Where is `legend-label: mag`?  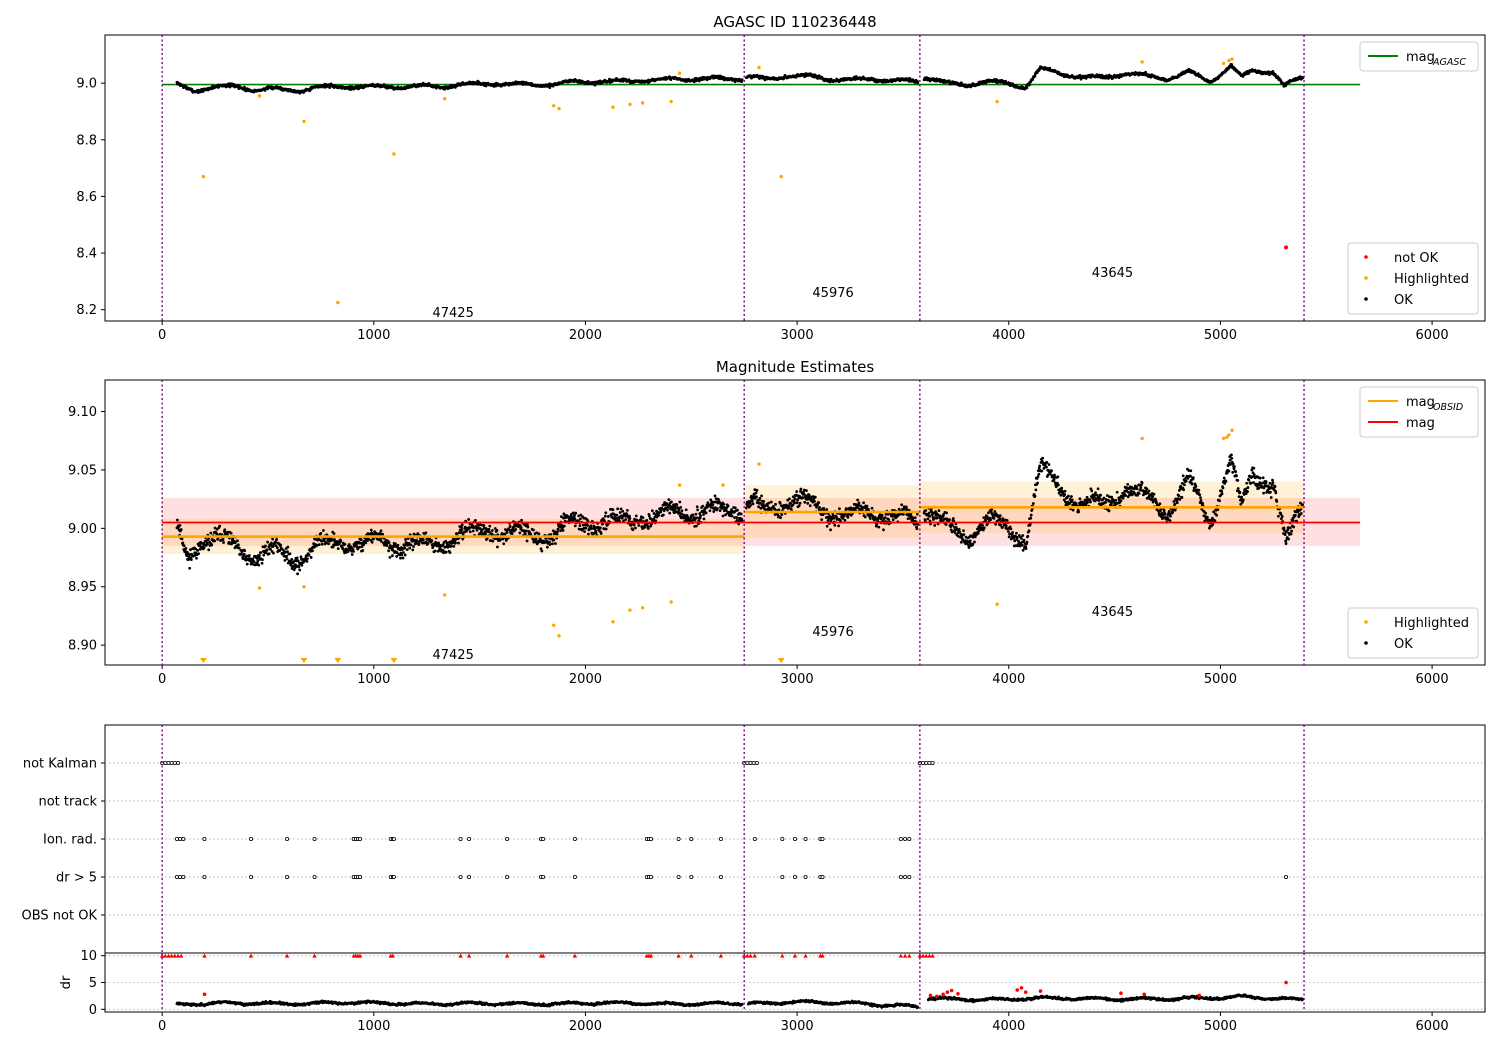 legend-label: mag is located at coordinates (1420, 57).